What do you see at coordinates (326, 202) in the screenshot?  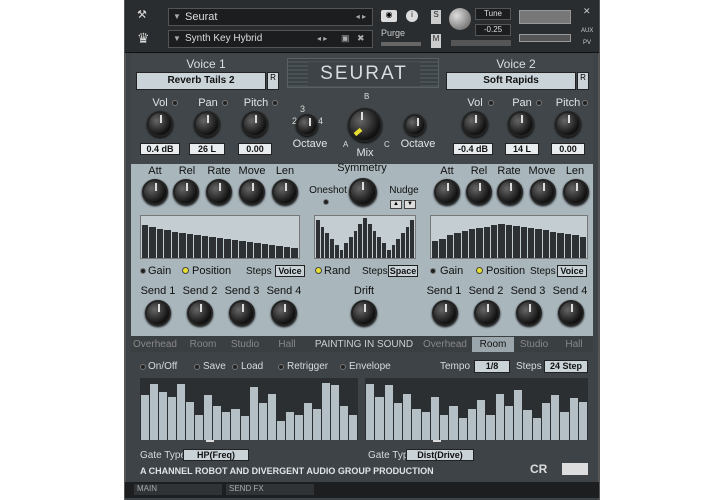 I see `oneshot-led` at bounding box center [326, 202].